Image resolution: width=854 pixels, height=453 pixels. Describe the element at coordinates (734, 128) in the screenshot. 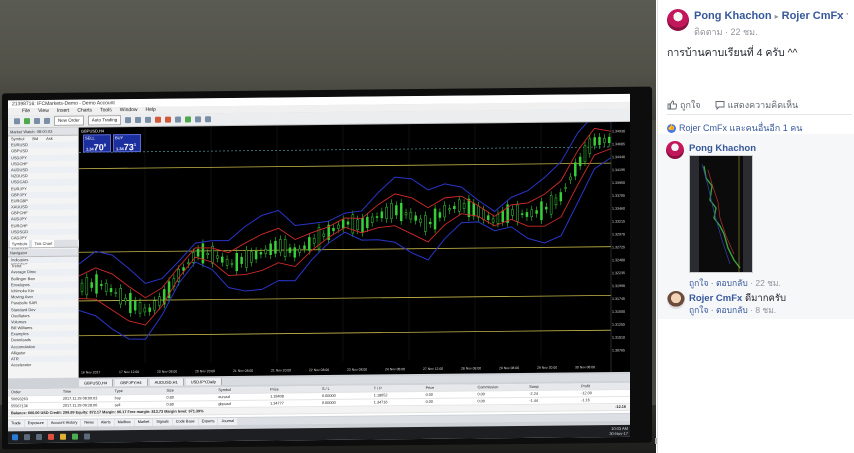

I see `reactions-summary: 👍 Rojer CmFx และคนอื่นอีก 1 คน` at that location.